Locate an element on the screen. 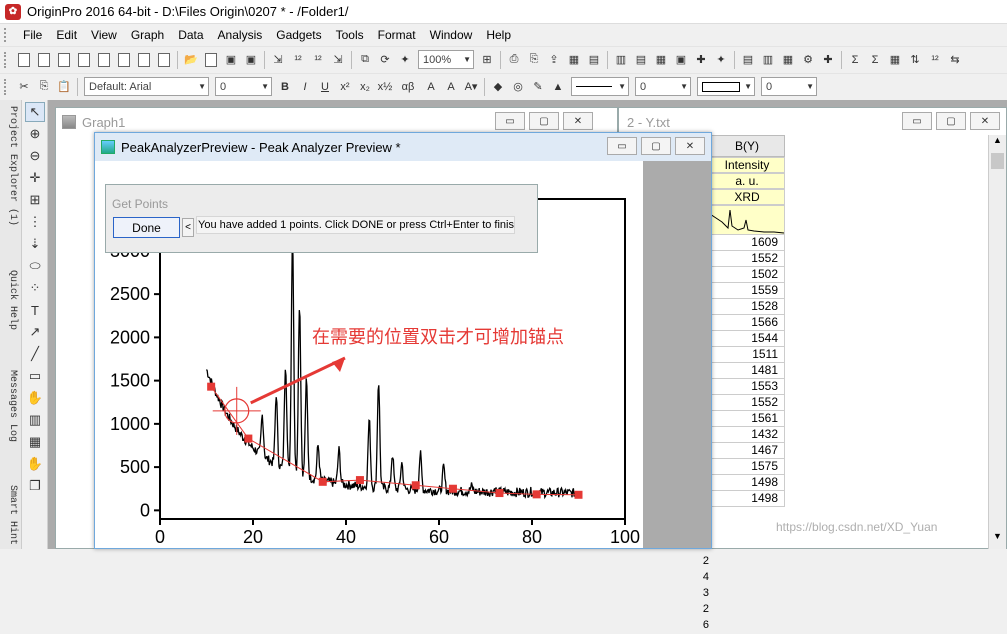 The width and height of the screenshot is (1007, 634). cell-value: 1481 is located at coordinates (747, 371).